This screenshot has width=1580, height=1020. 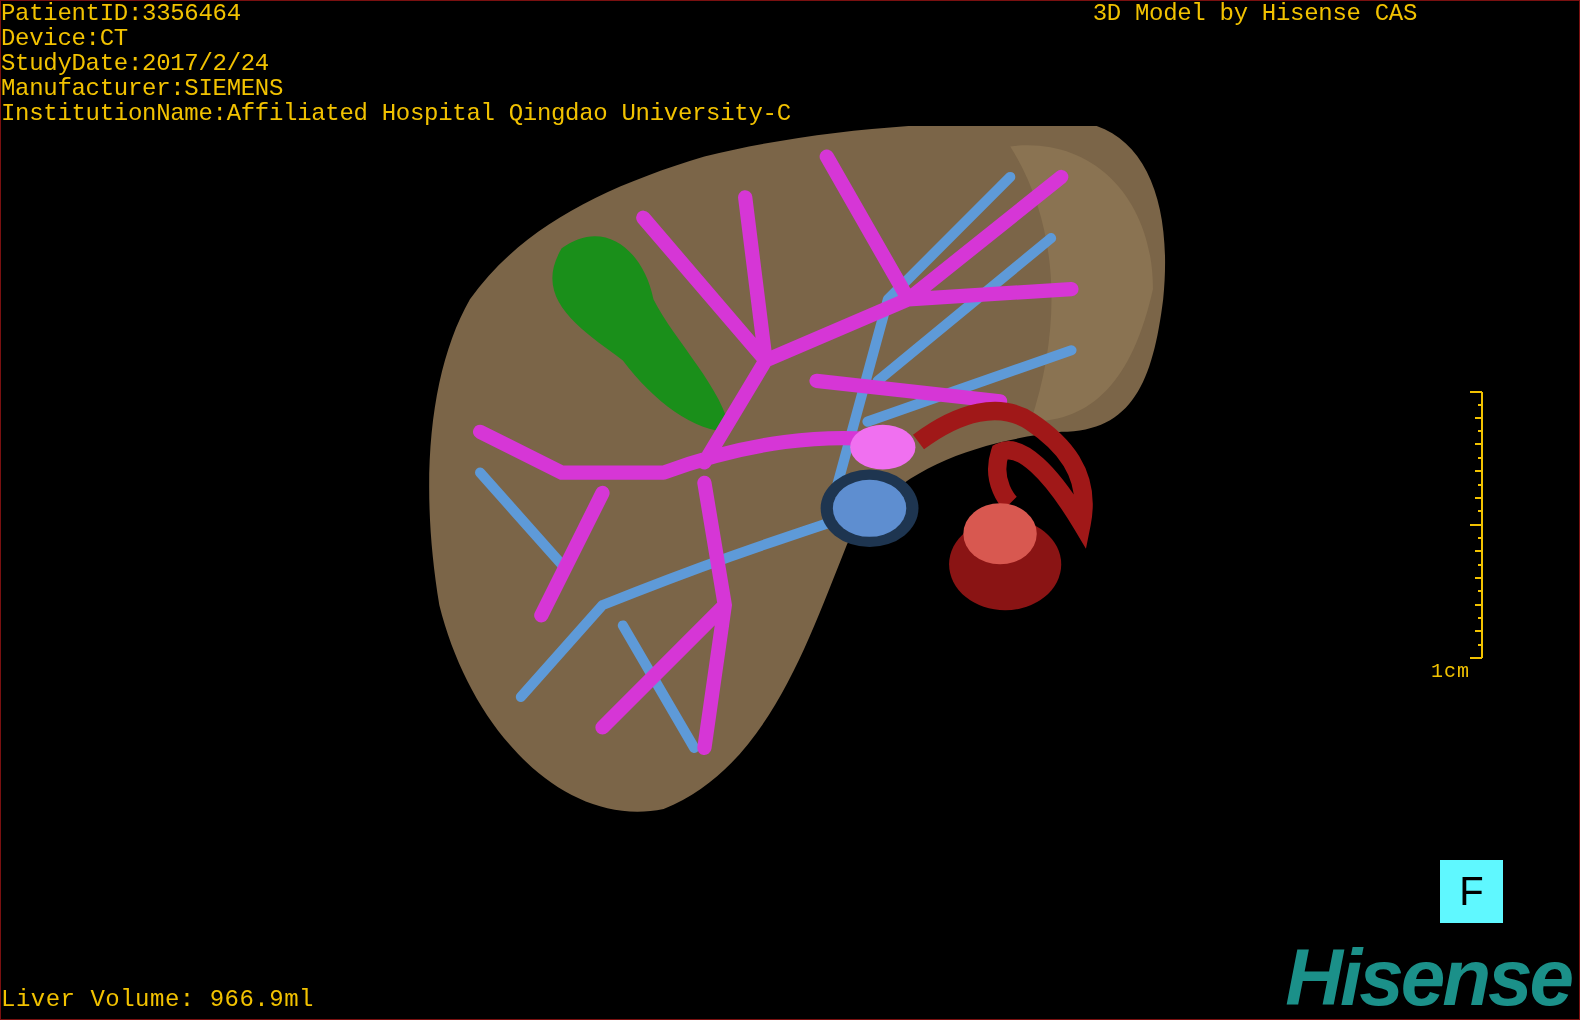 What do you see at coordinates (65, 38) in the screenshot?
I see `info-text: Device:CT` at bounding box center [65, 38].